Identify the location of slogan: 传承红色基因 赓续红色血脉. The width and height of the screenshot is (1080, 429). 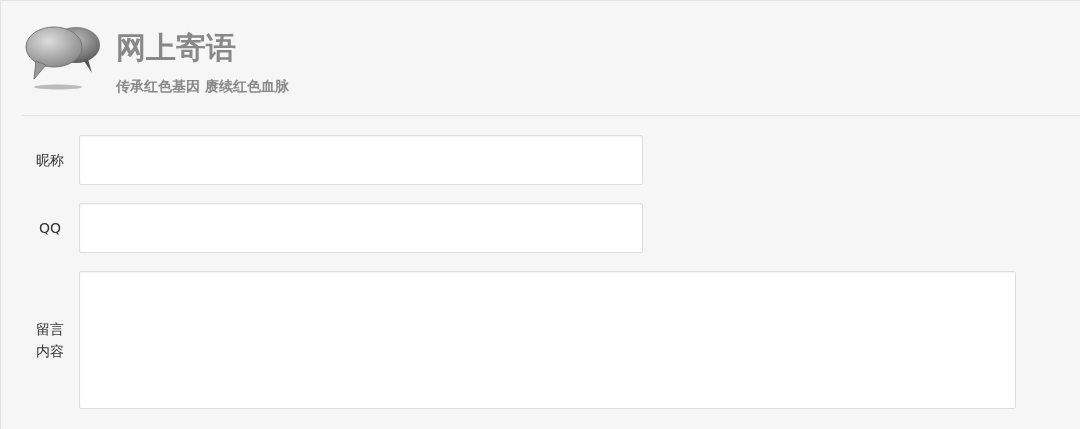
(202, 87).